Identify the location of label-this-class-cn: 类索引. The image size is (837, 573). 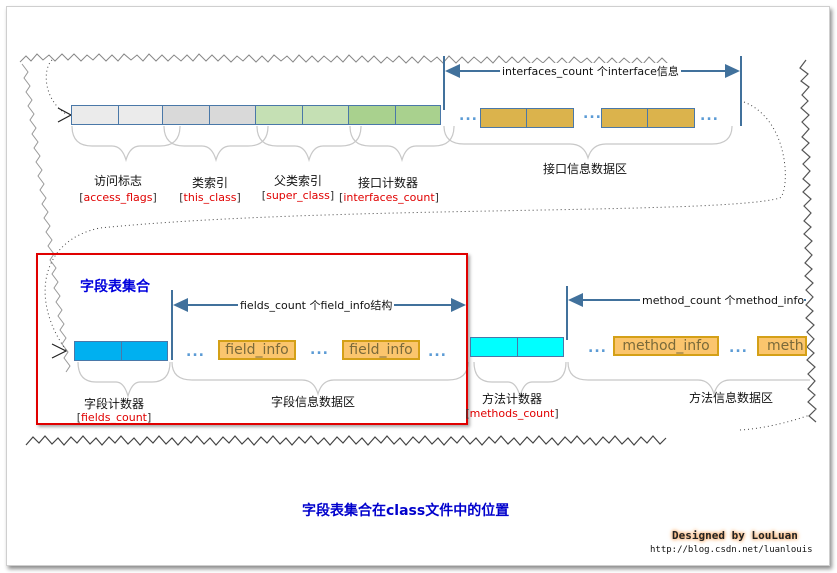
(209, 183).